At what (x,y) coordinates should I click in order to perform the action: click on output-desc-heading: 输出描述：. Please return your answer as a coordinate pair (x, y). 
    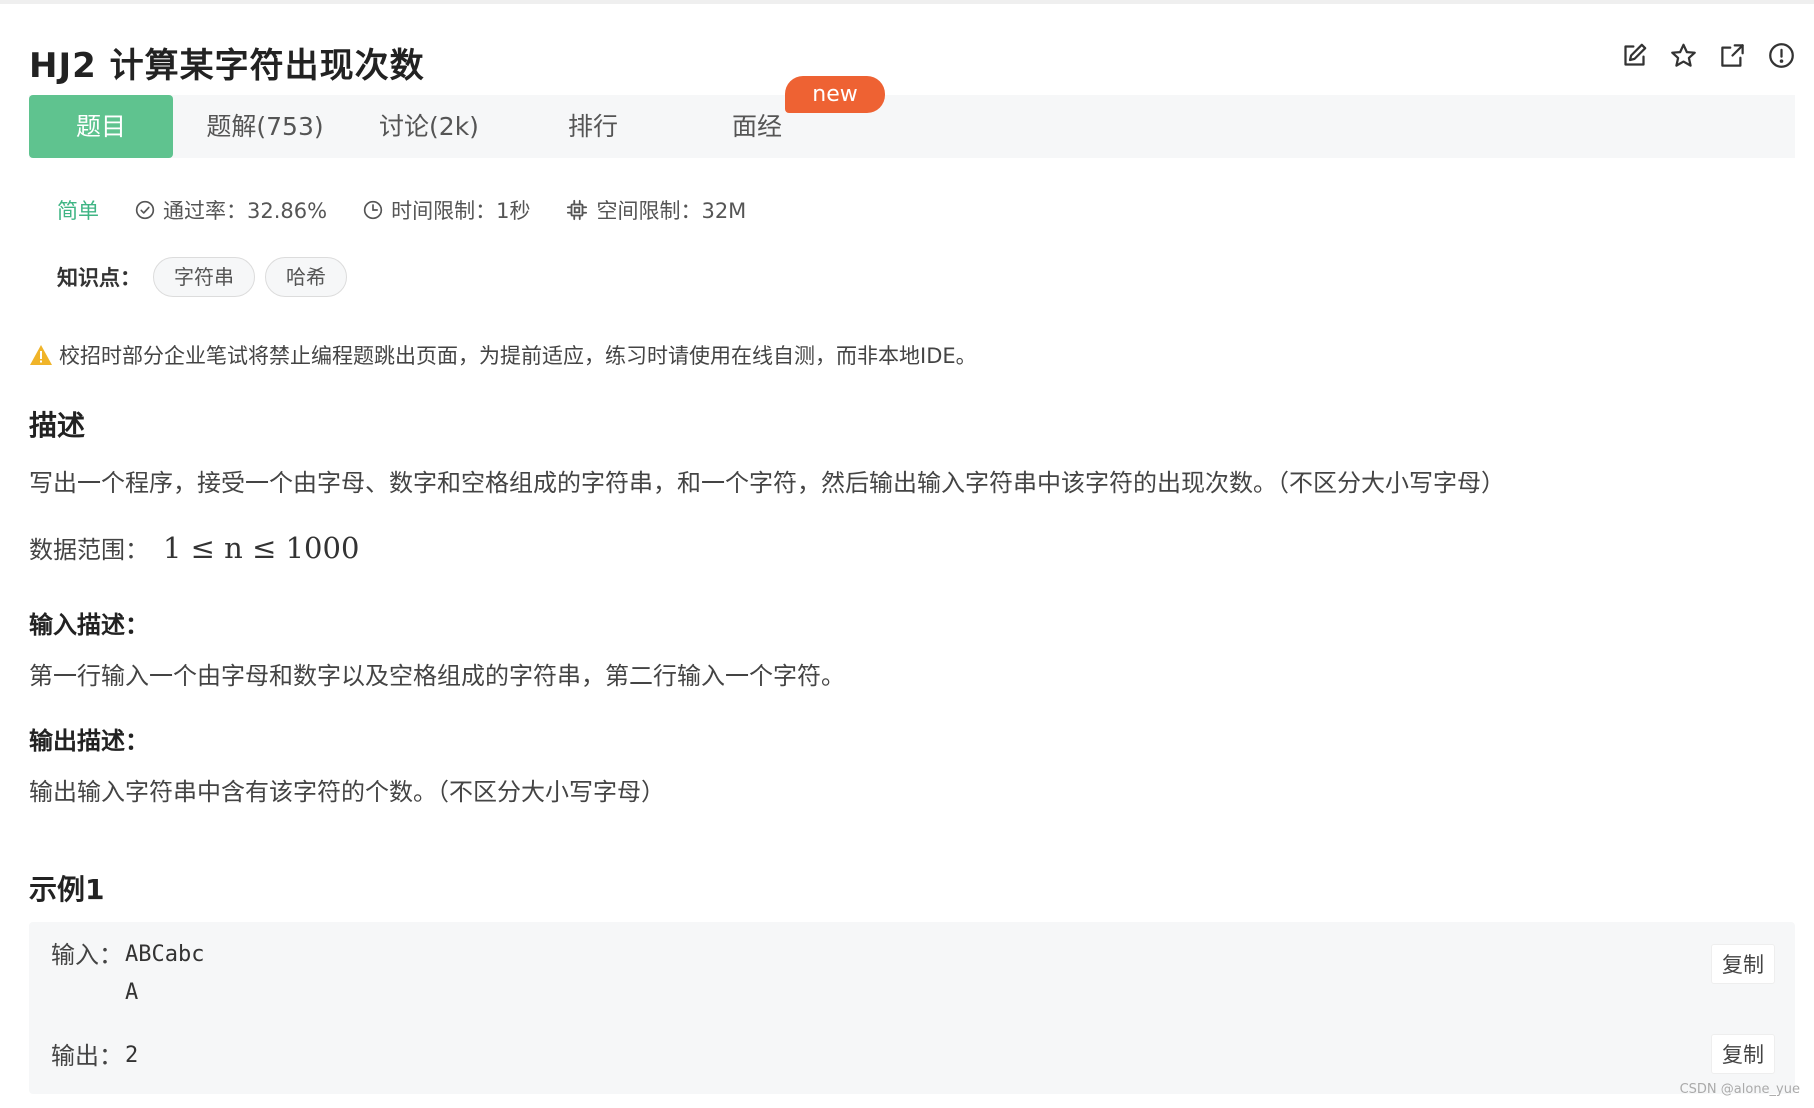
    Looking at the image, I should click on (89, 741).